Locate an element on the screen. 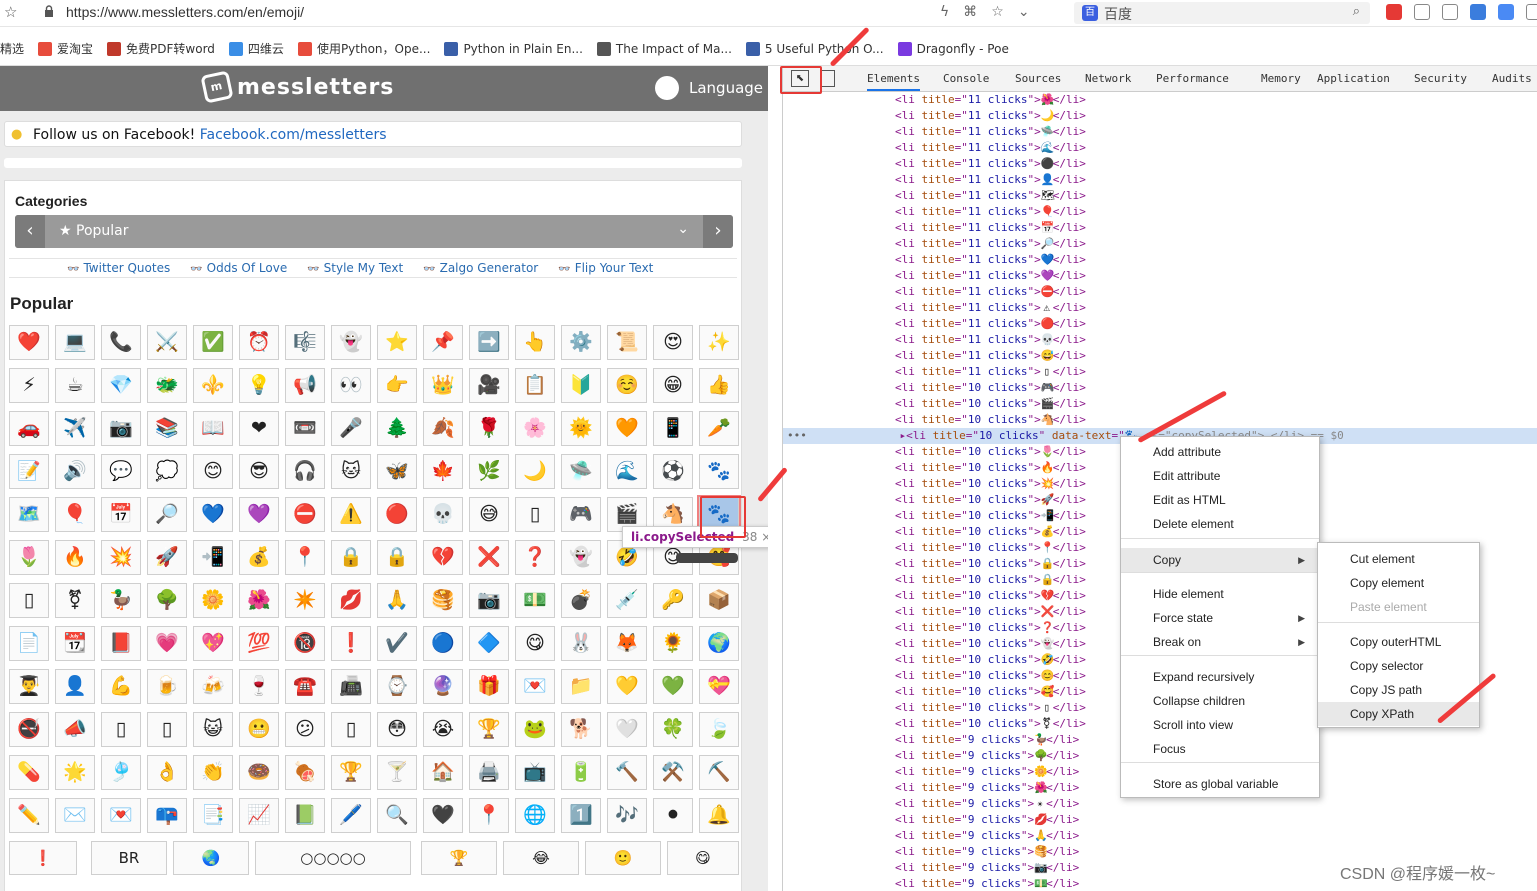 This screenshot has height=891, width=1537. dom-node-line: <li title="9 clicks">🌳</li> is located at coordinates (987, 756).